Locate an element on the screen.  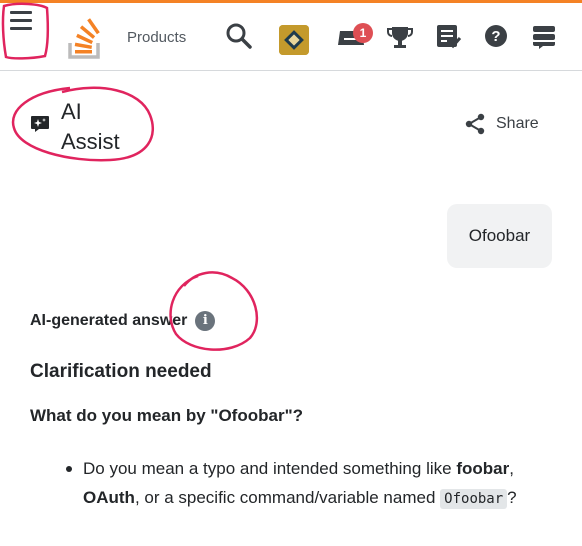
help-icon: ? is located at coordinates (496, 36).